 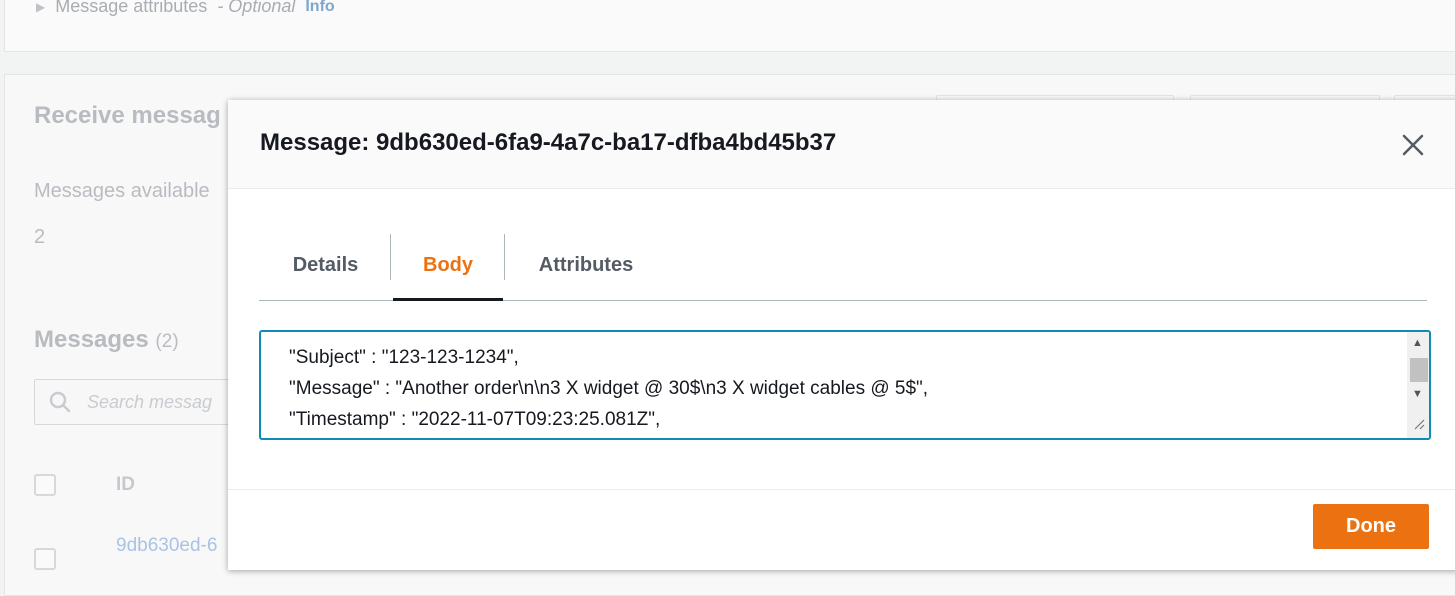 I want to click on messages-heading: Messages (2), so click(x=106, y=340).